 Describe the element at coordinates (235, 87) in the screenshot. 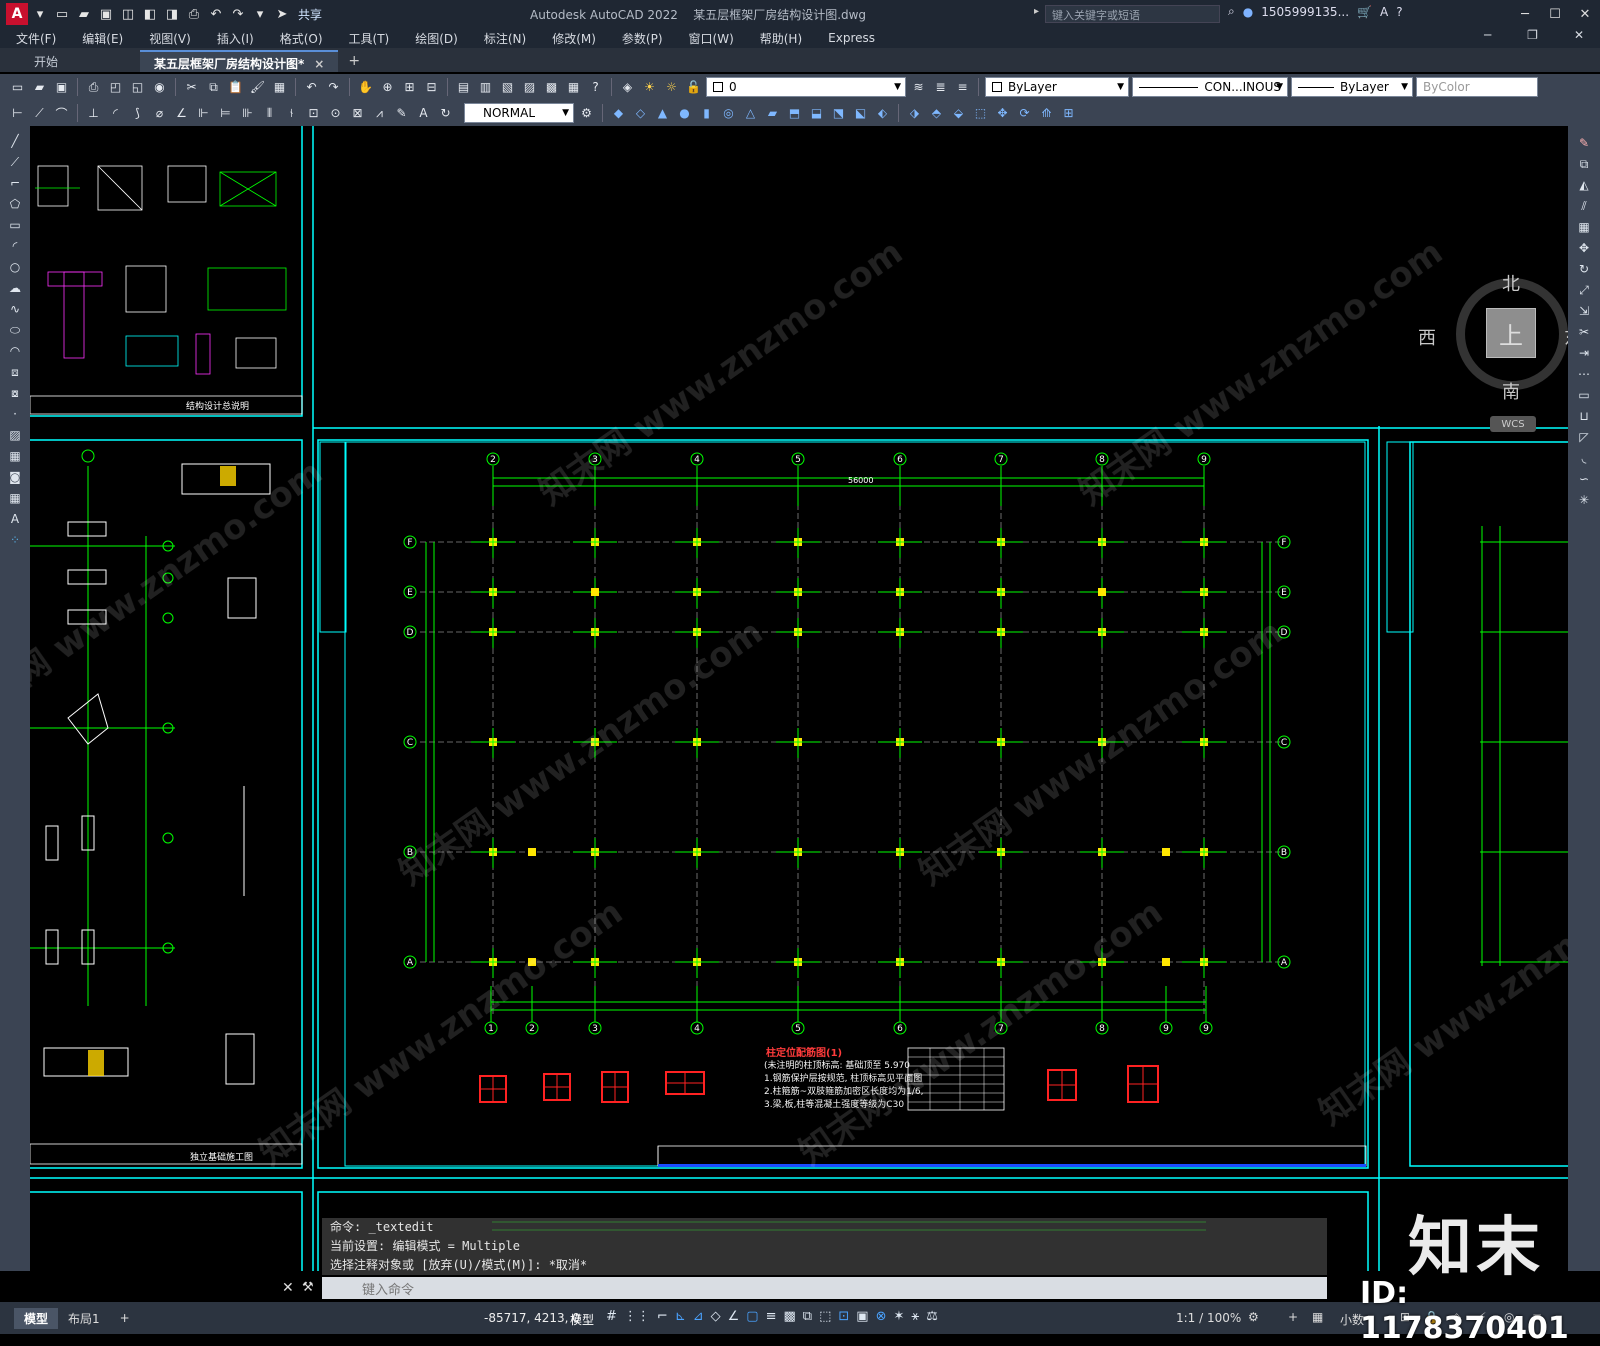

I see `paste-icon: 📋` at that location.